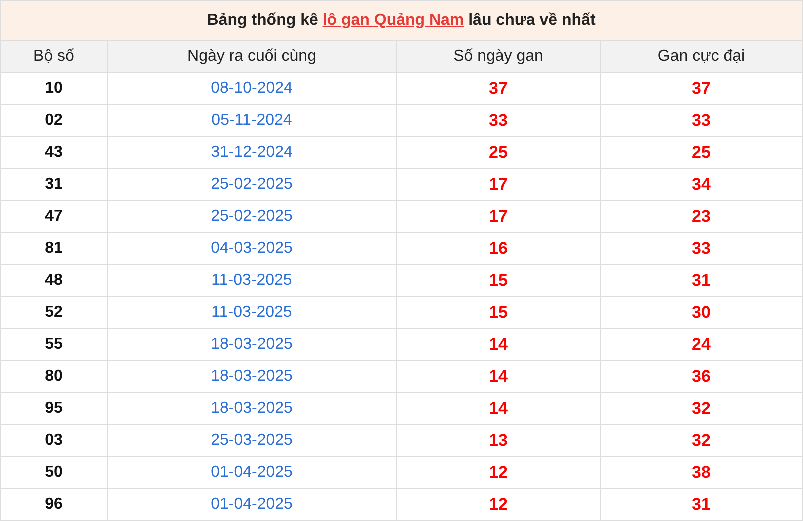 This screenshot has width=803, height=522. I want to click on days-cell: 33, so click(498, 120).